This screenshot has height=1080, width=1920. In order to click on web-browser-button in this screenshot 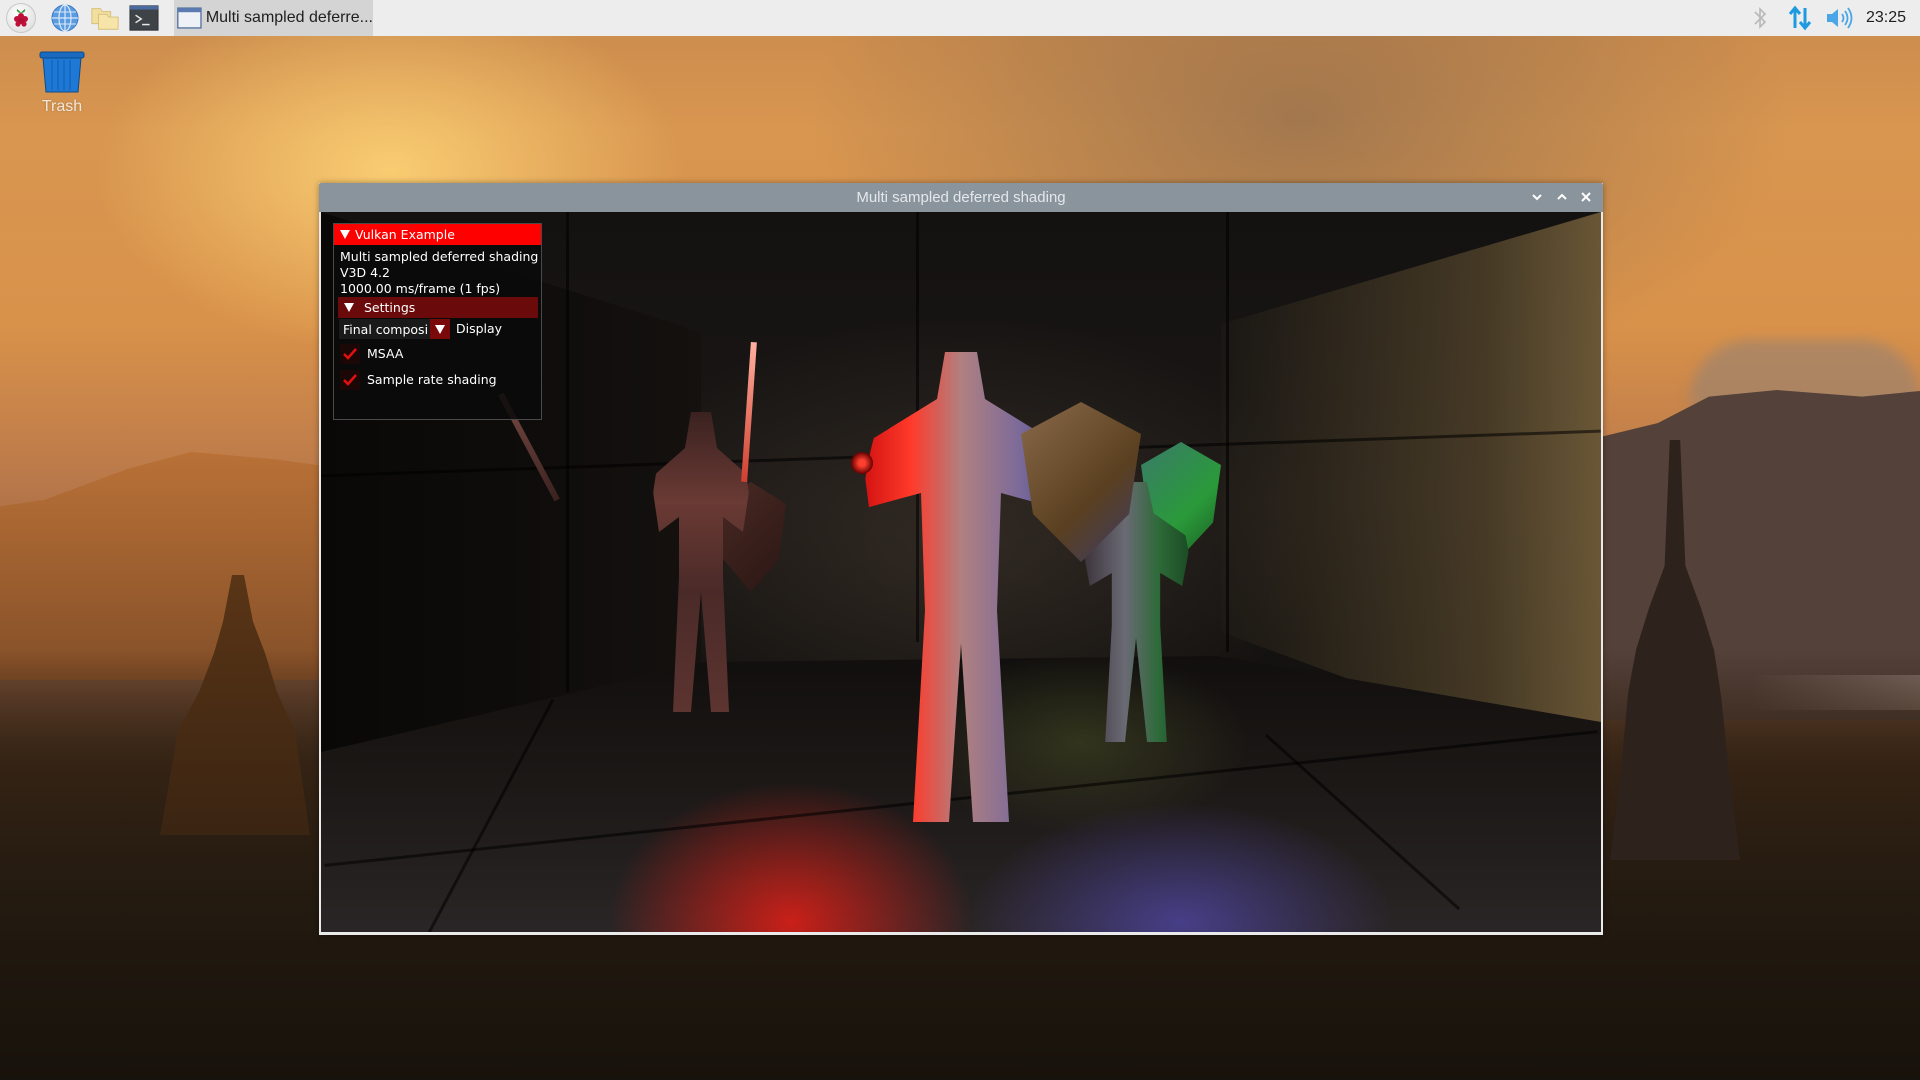, I will do `click(65, 18)`.